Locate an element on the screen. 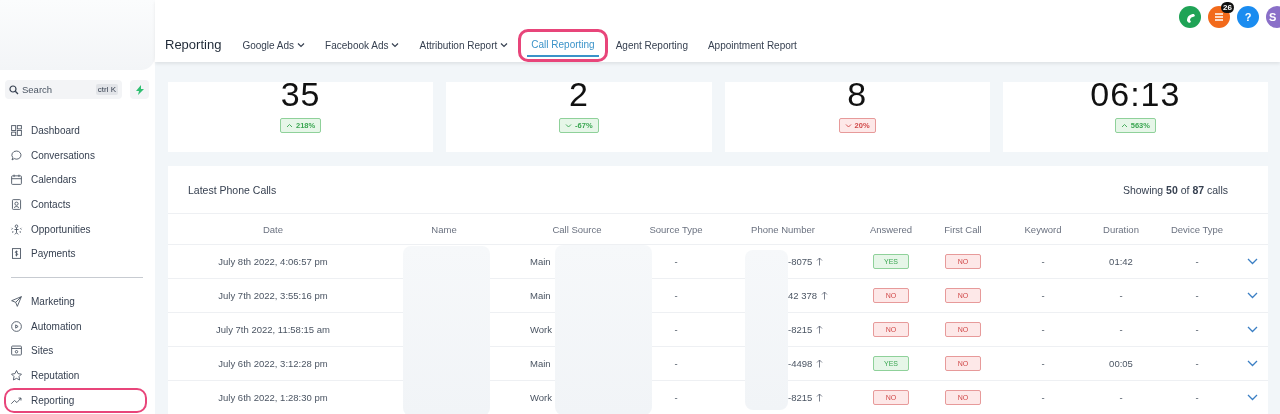  table-cell-text: 00:05 is located at coordinates (1121, 363).